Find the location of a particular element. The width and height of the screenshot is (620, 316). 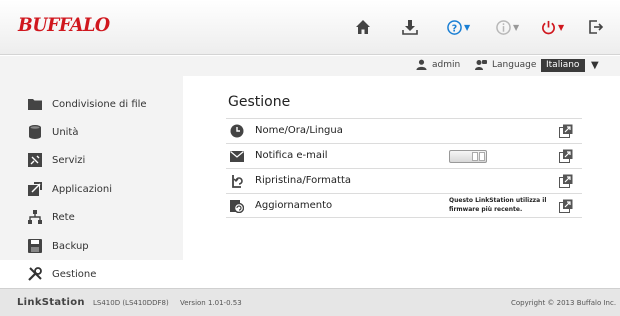

sidebar-item-label: Backup is located at coordinates (70, 246).